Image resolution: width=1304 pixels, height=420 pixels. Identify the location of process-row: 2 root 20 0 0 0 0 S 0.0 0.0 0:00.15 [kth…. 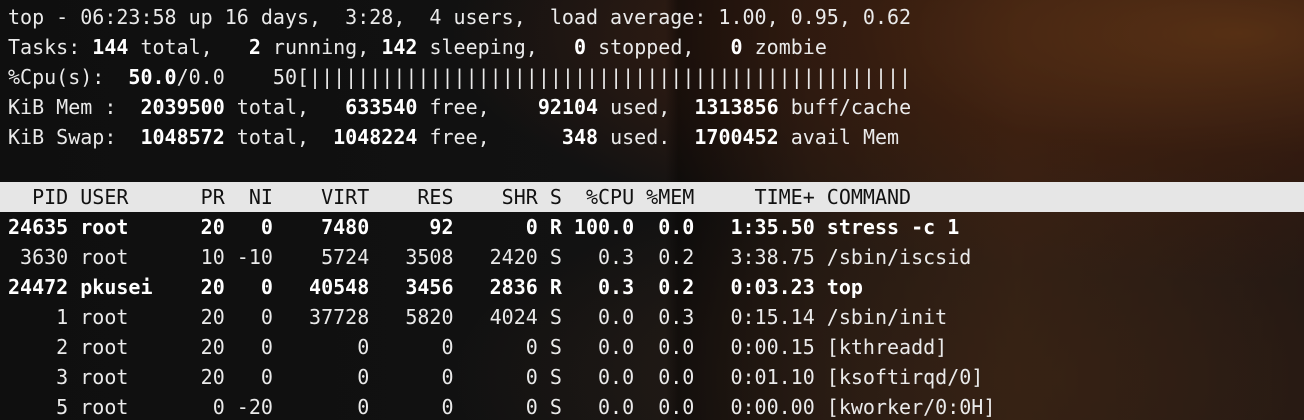
(477, 347).